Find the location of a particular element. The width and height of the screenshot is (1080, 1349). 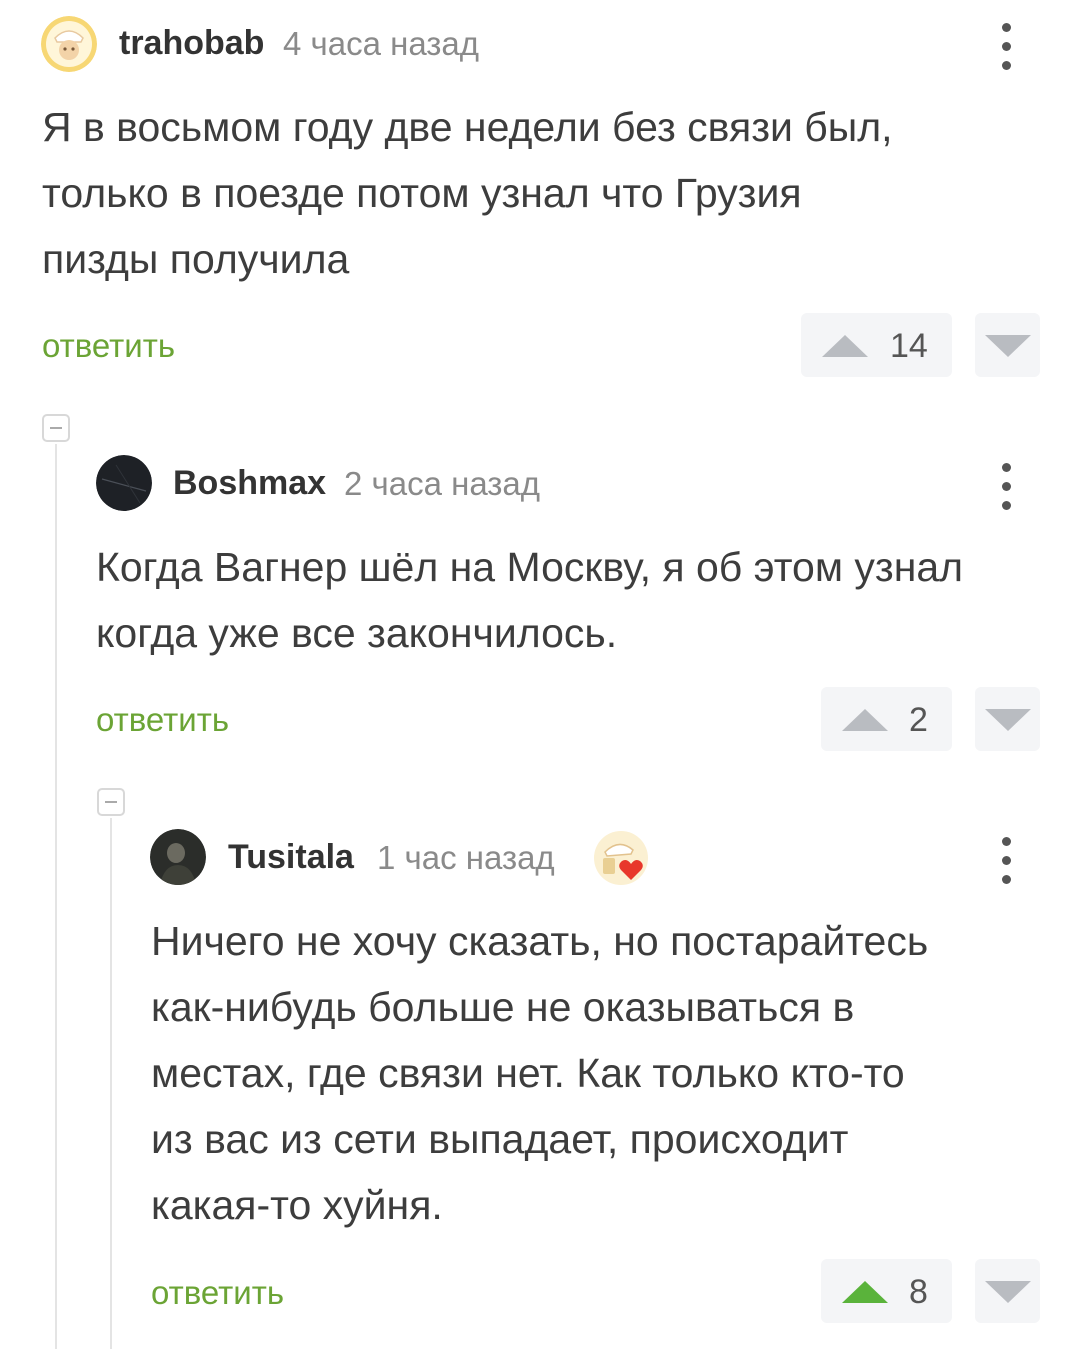

comment-text-line: пизды получила is located at coordinates (196, 259).